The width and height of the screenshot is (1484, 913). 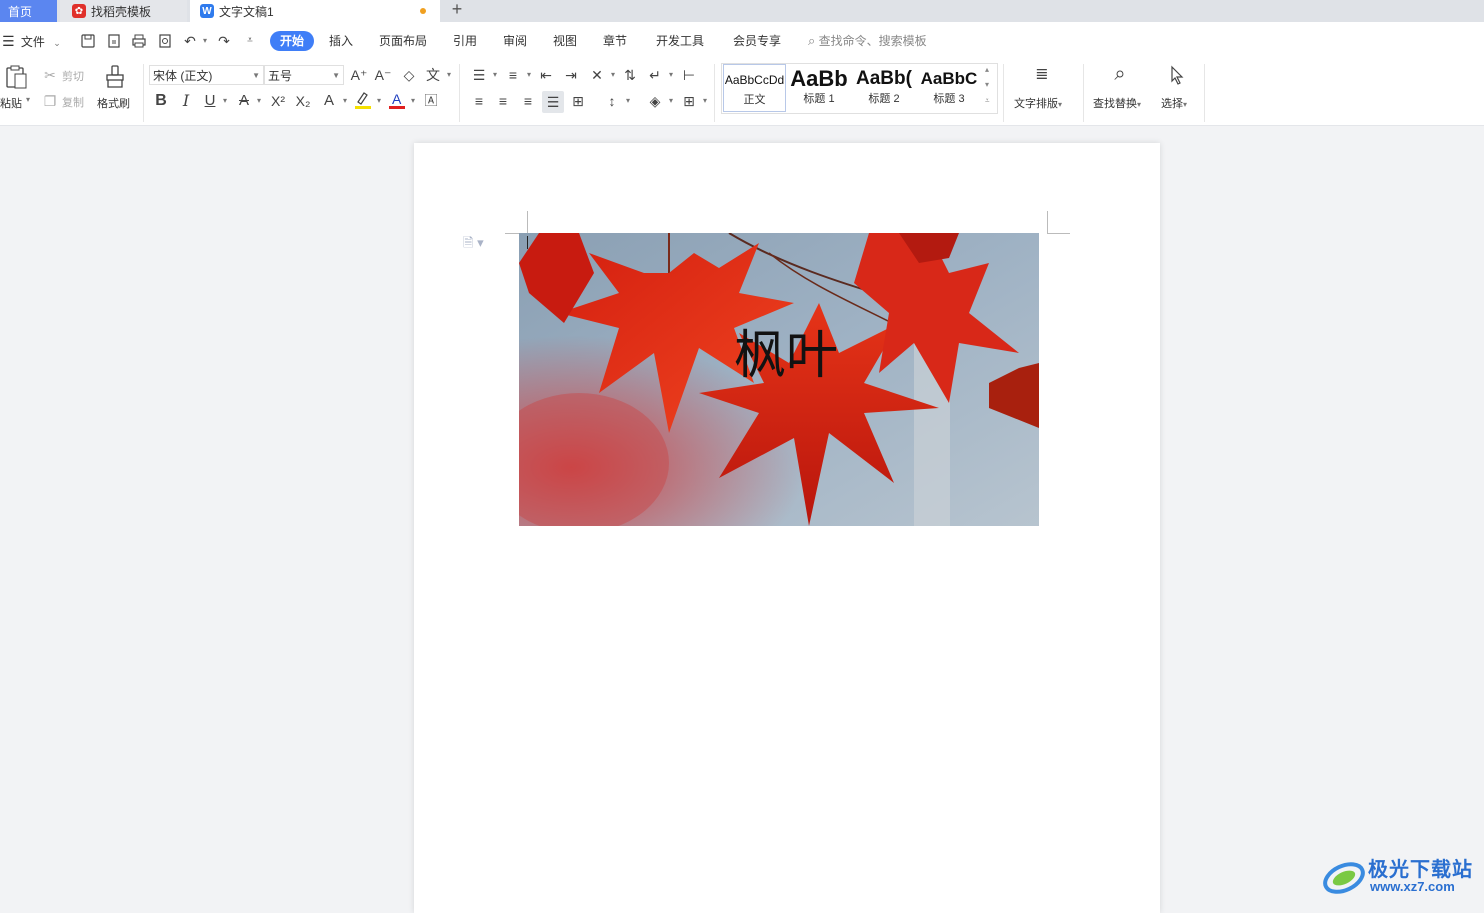 I want to click on find-replace-label: 查找替换, so click(x=1115, y=104).